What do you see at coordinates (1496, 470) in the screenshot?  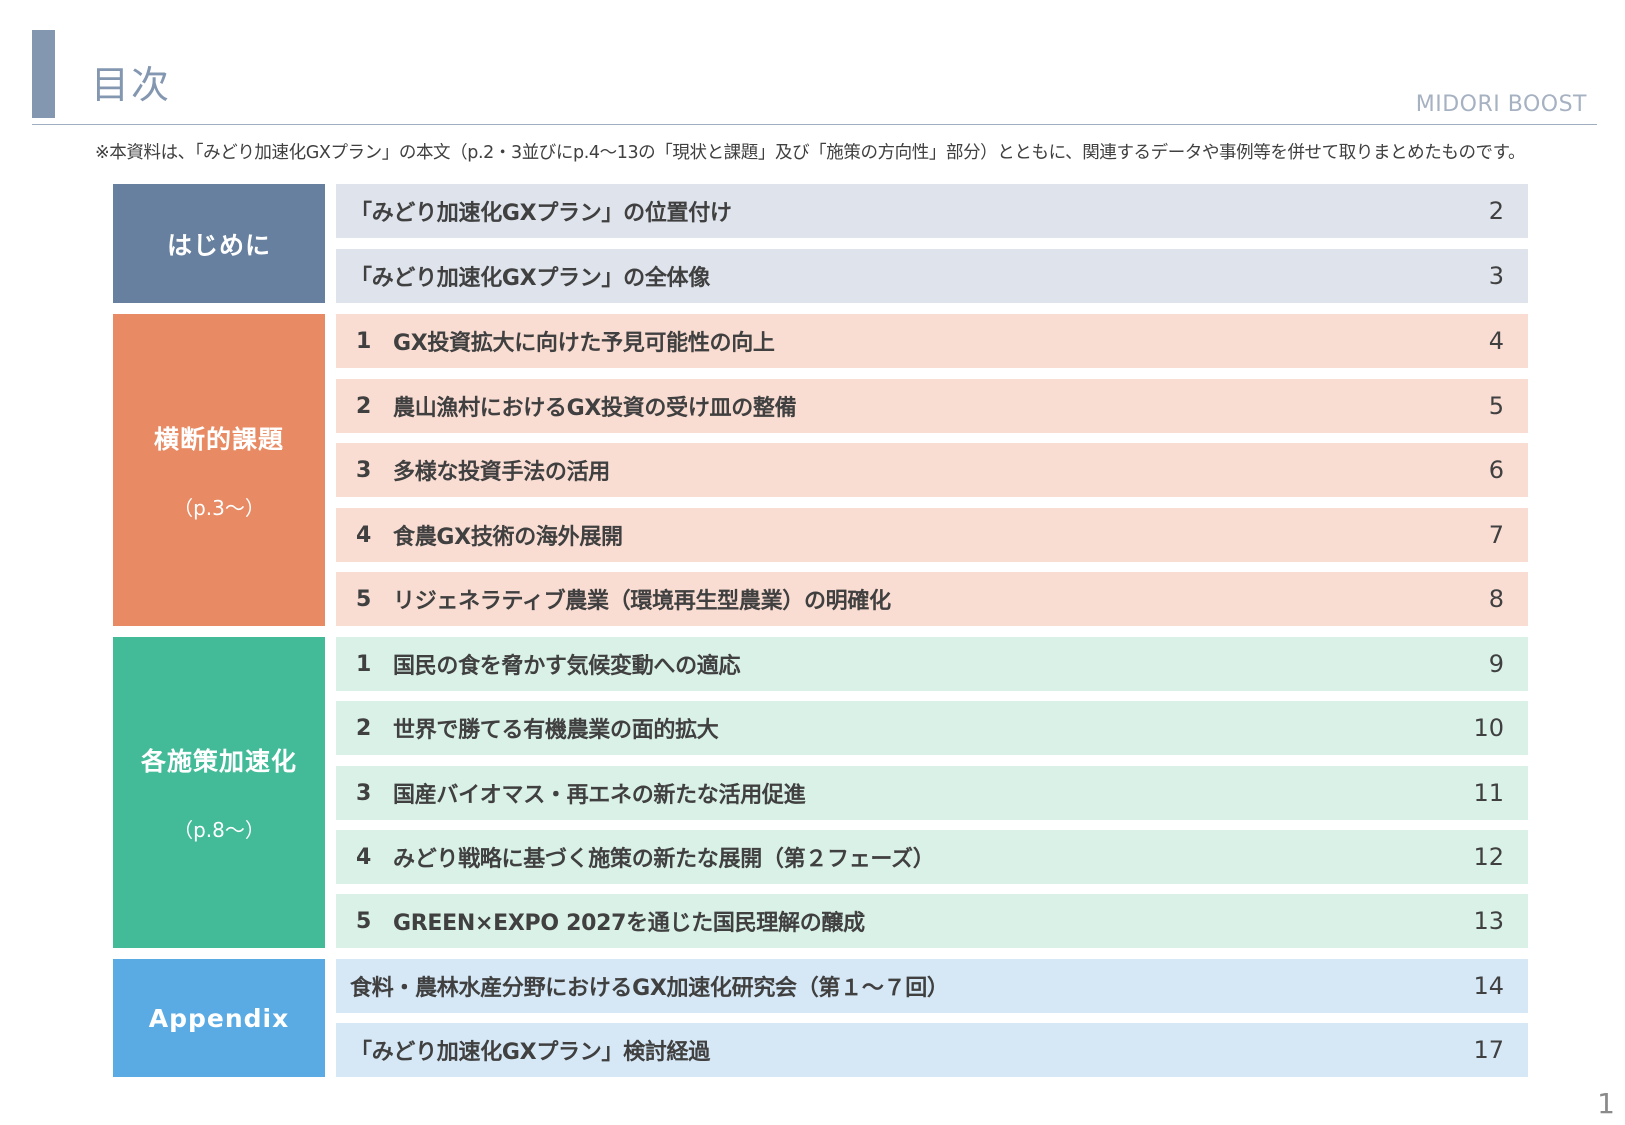 I see `toc-item-page: 6` at bounding box center [1496, 470].